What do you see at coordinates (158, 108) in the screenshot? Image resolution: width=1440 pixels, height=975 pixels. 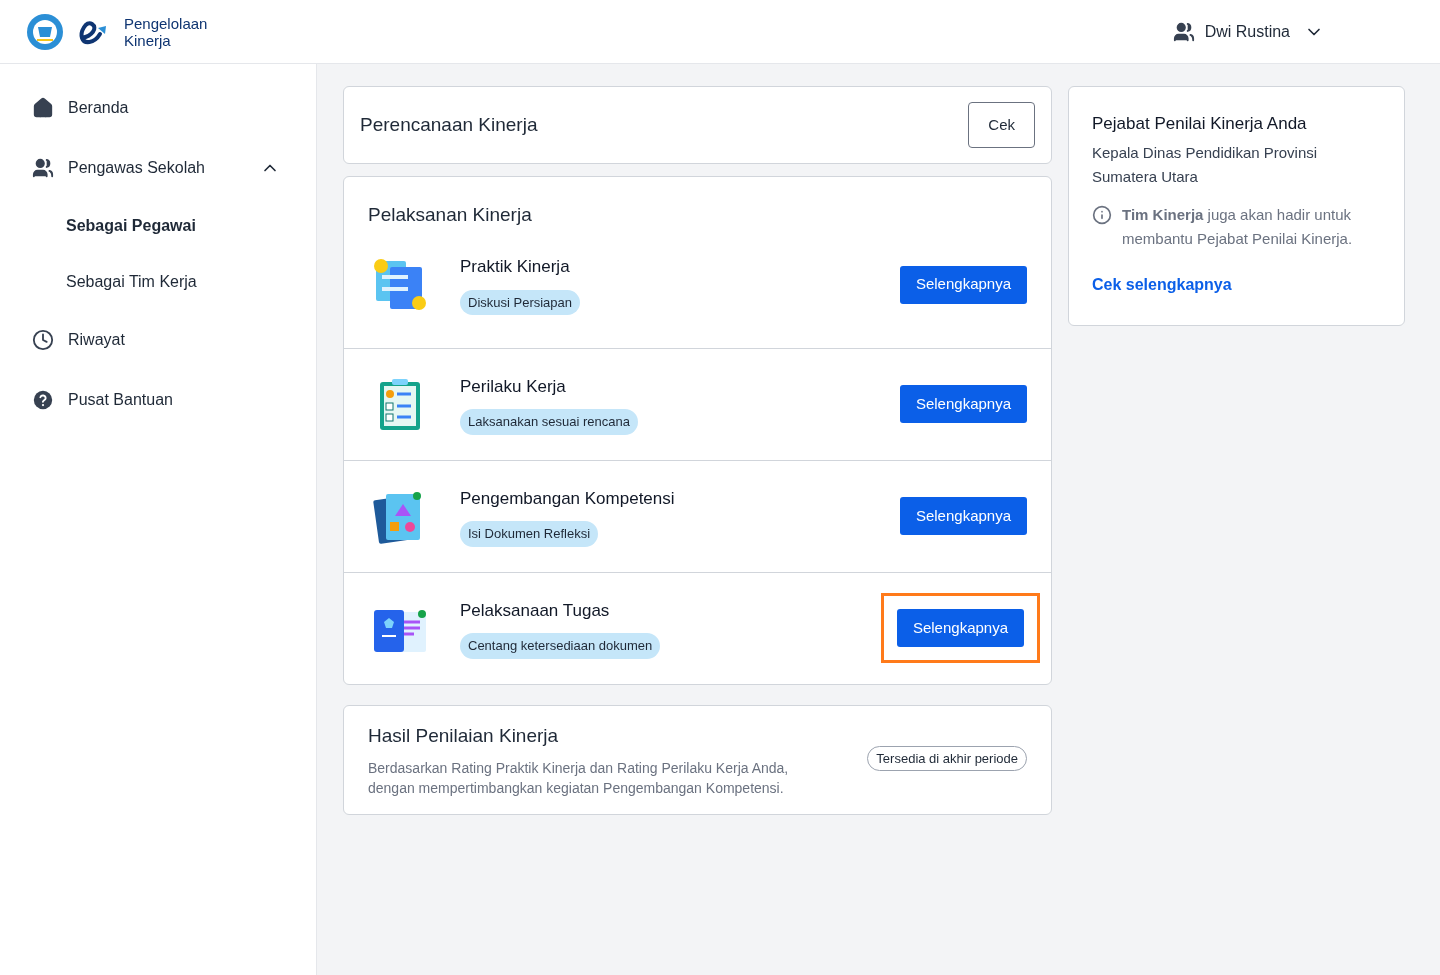 I see `sidebar-item: Beranda` at bounding box center [158, 108].